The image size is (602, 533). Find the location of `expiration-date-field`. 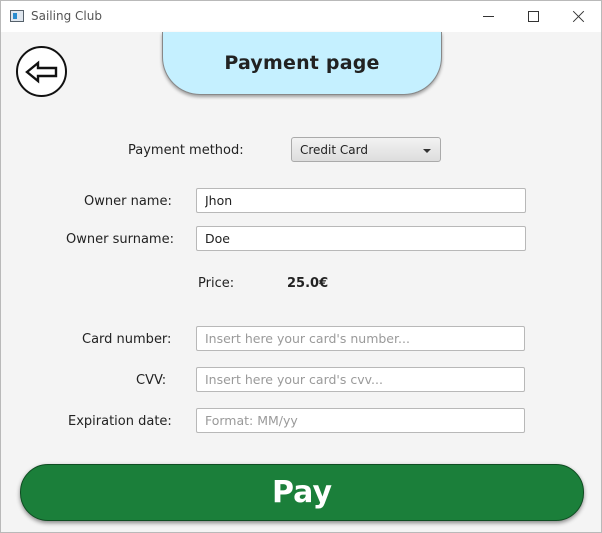

expiration-date-field is located at coordinates (360, 420).